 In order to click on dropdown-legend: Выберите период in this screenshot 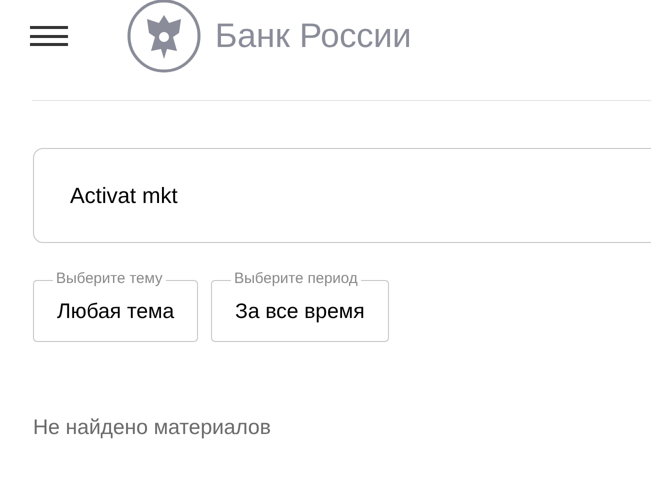, I will do `click(296, 279)`.